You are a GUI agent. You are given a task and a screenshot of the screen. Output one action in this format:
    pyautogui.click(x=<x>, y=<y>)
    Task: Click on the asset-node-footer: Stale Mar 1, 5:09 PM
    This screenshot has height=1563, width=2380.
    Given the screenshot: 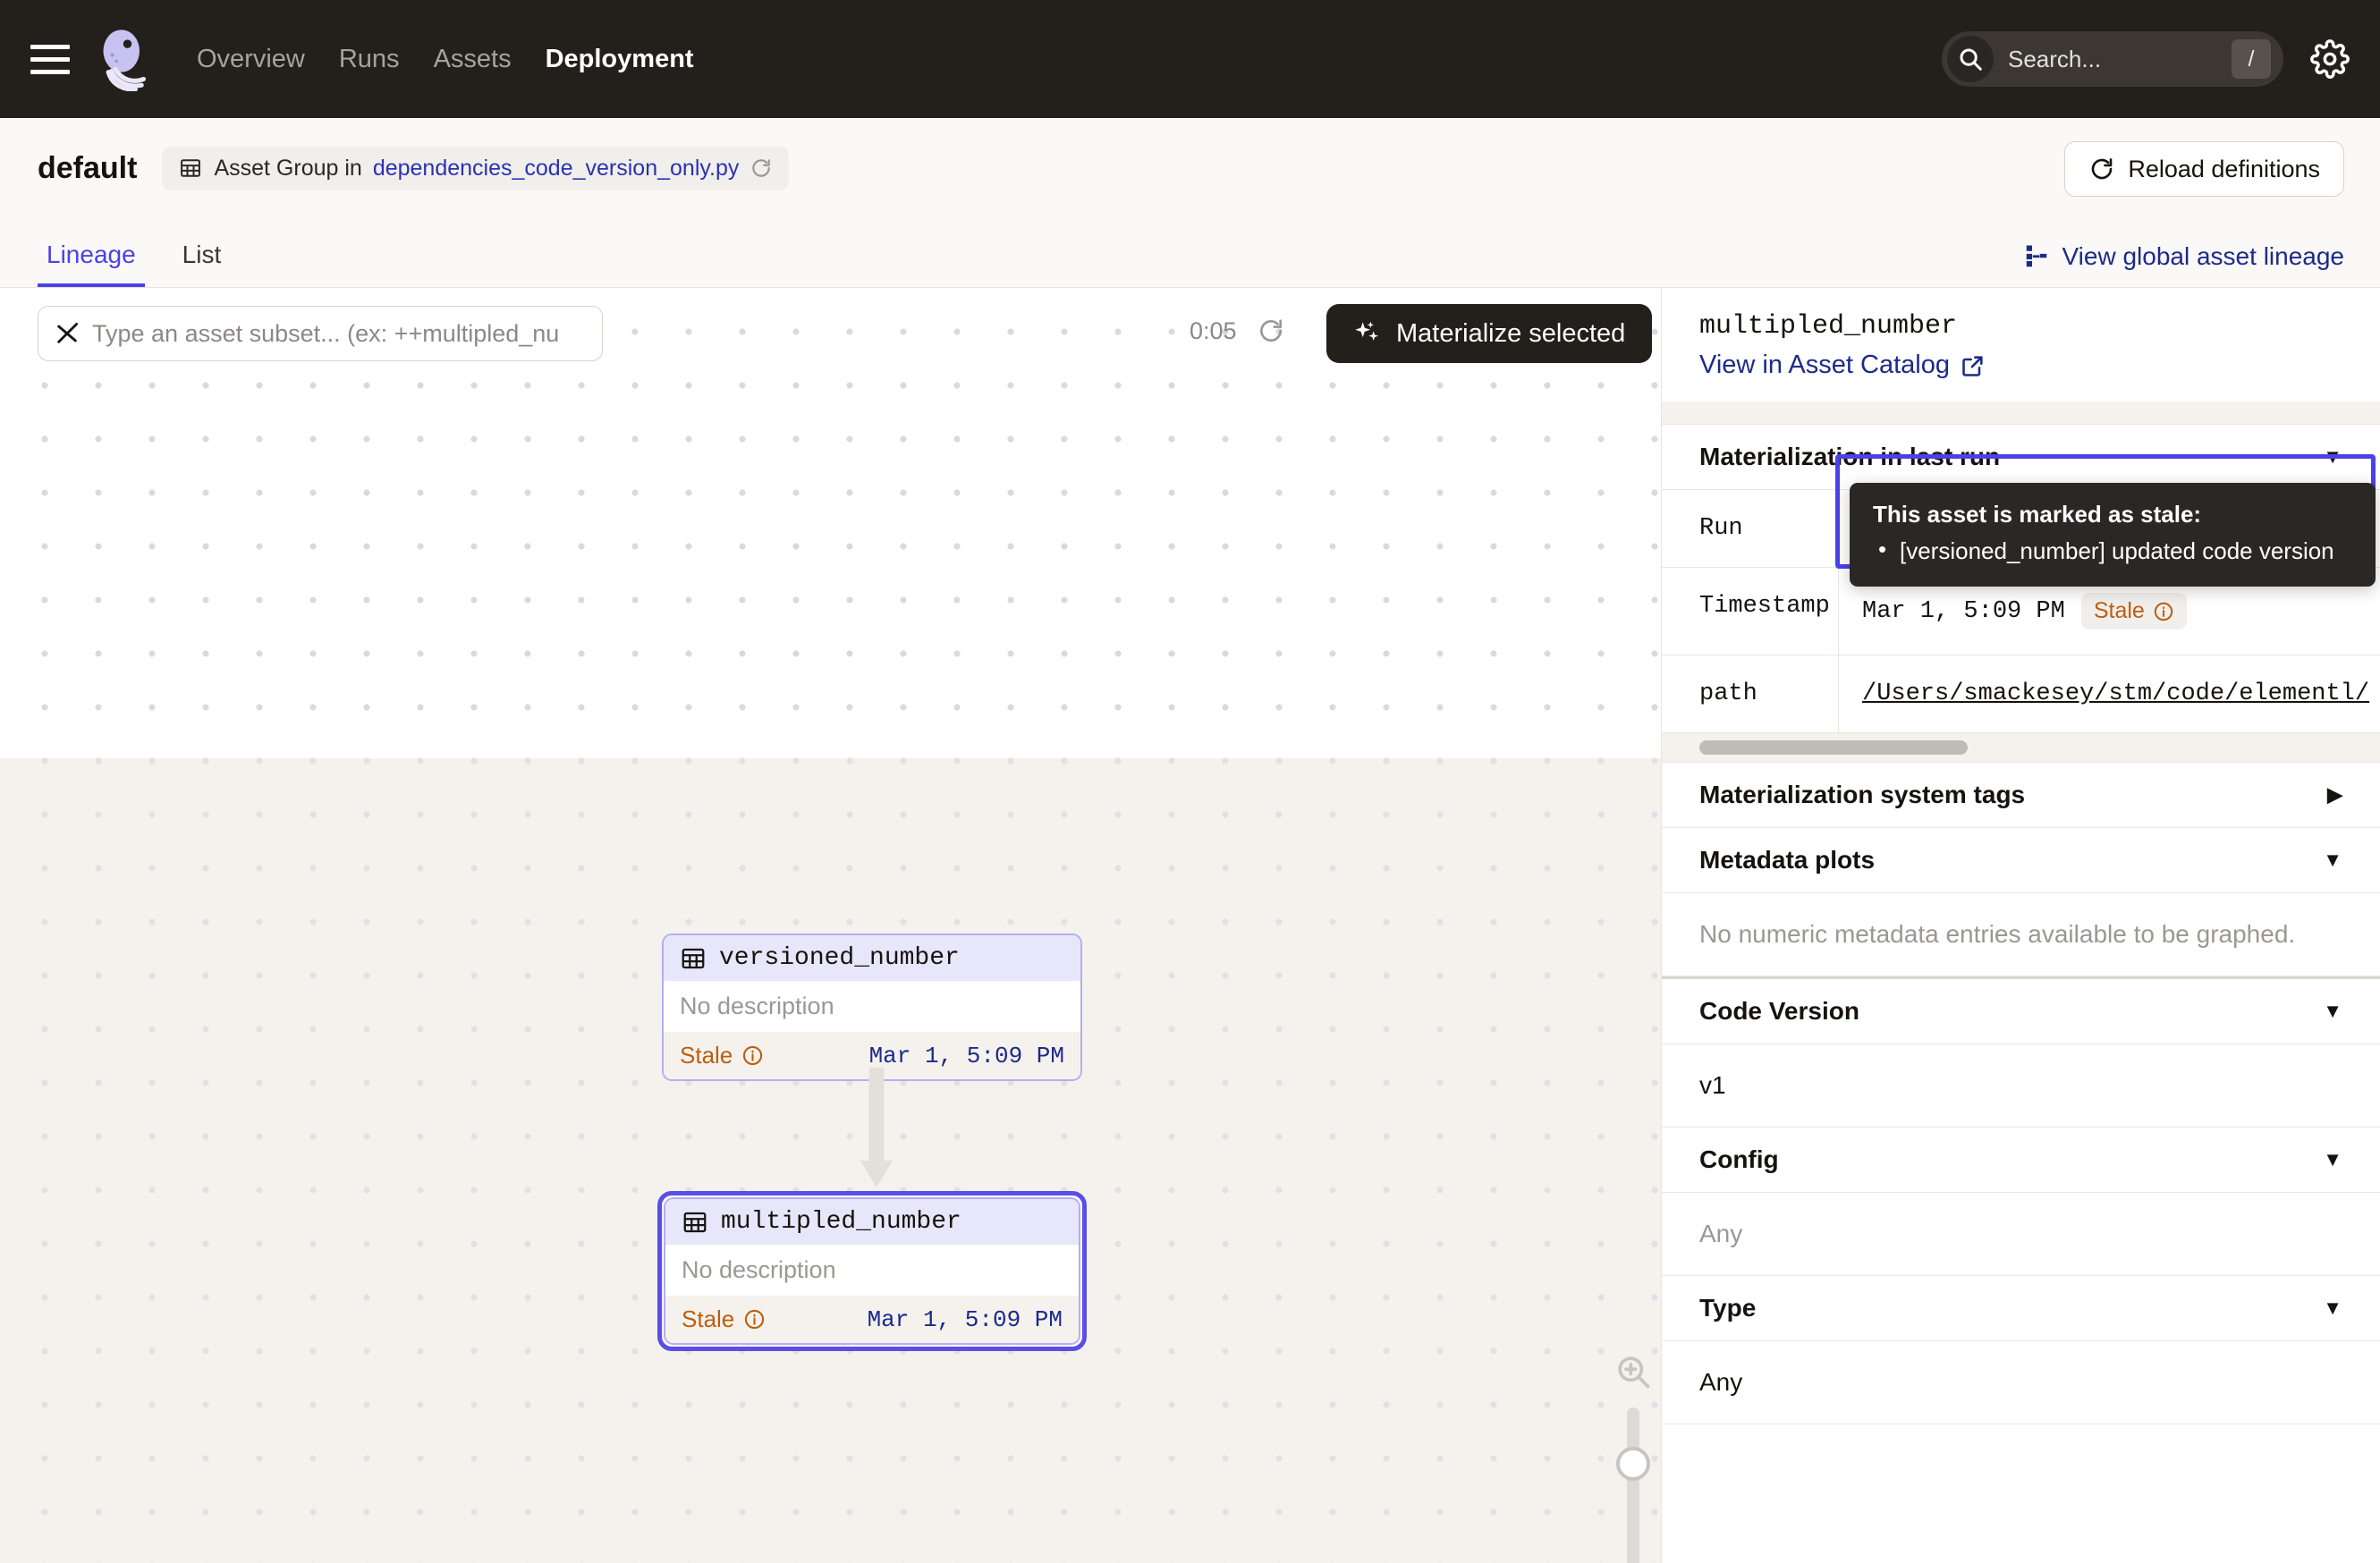 What is the action you would take?
    pyautogui.click(x=872, y=1319)
    